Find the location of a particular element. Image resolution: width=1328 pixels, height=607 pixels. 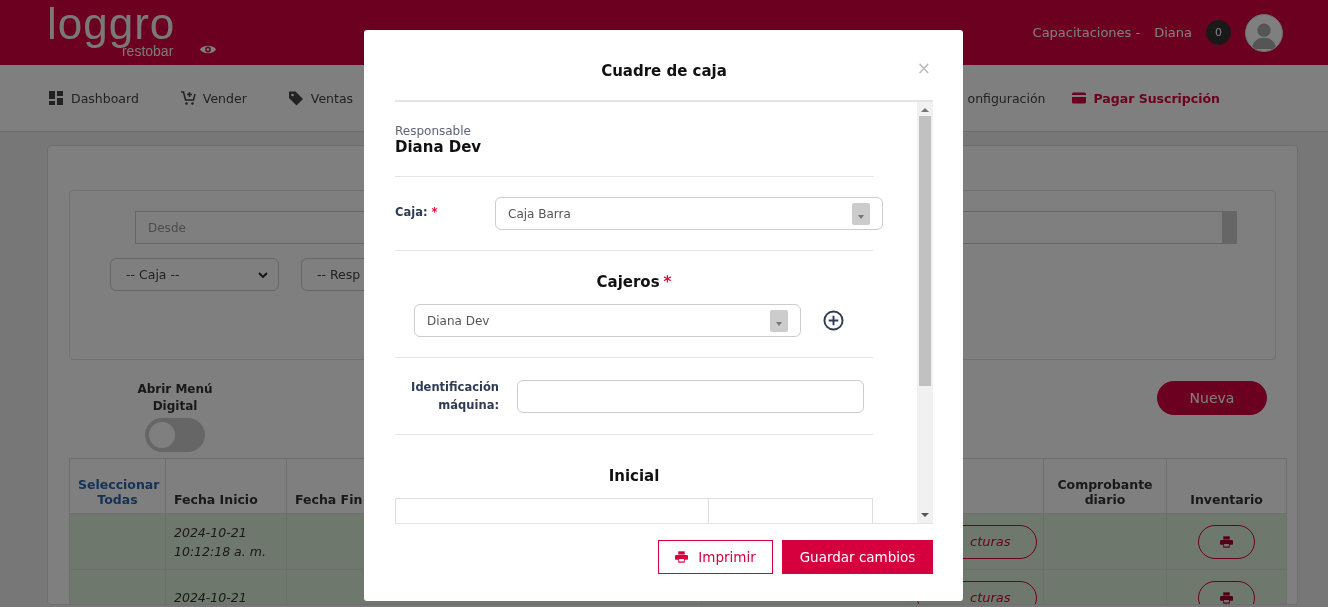

nav-link: Ventas is located at coordinates (320, 98).